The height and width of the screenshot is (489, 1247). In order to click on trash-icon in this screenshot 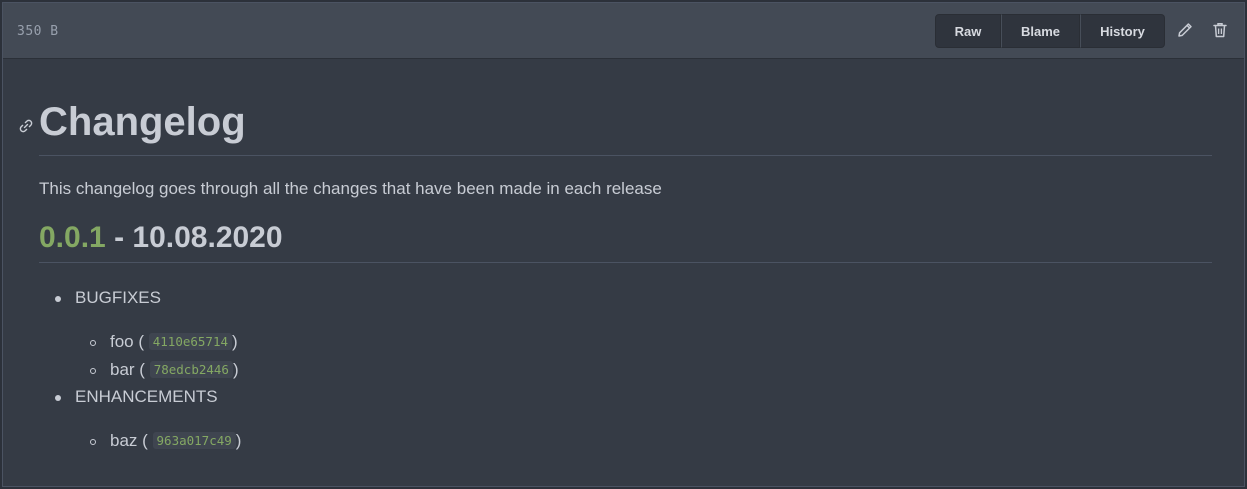, I will do `click(1220, 30)`.